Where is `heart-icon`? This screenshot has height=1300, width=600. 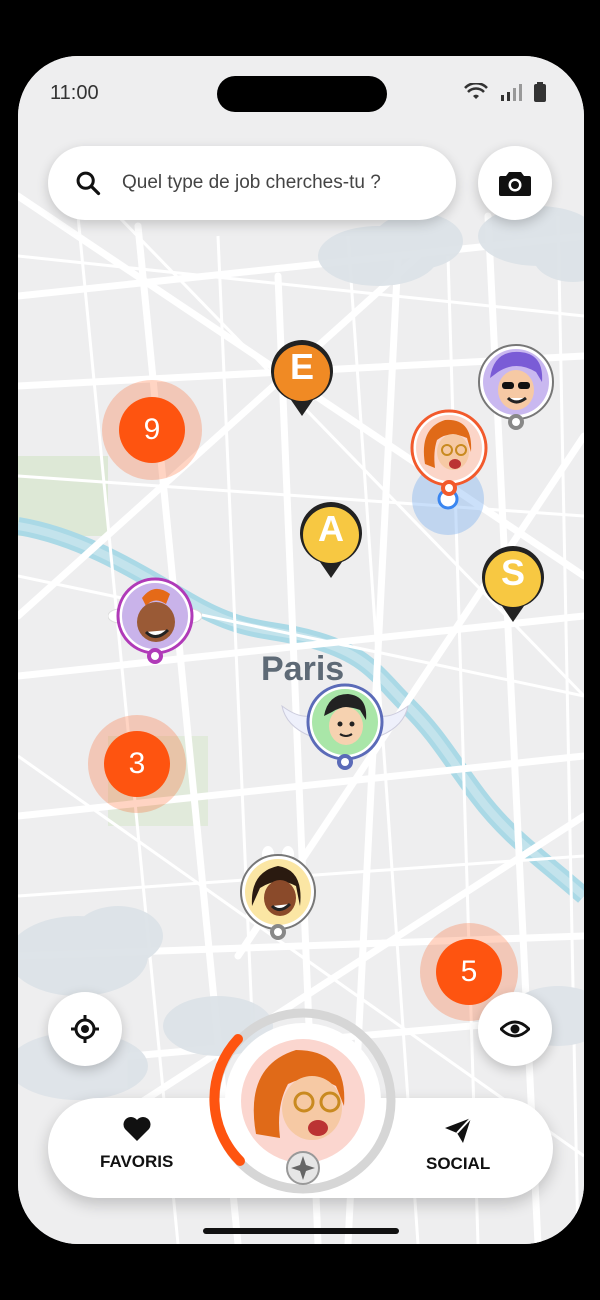 heart-icon is located at coordinates (137, 1129).